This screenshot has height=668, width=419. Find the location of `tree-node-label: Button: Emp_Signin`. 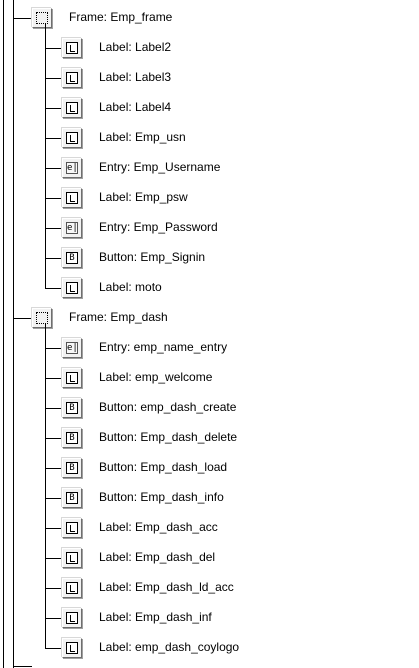

tree-node-label: Button: Emp_Signin is located at coordinates (152, 257).